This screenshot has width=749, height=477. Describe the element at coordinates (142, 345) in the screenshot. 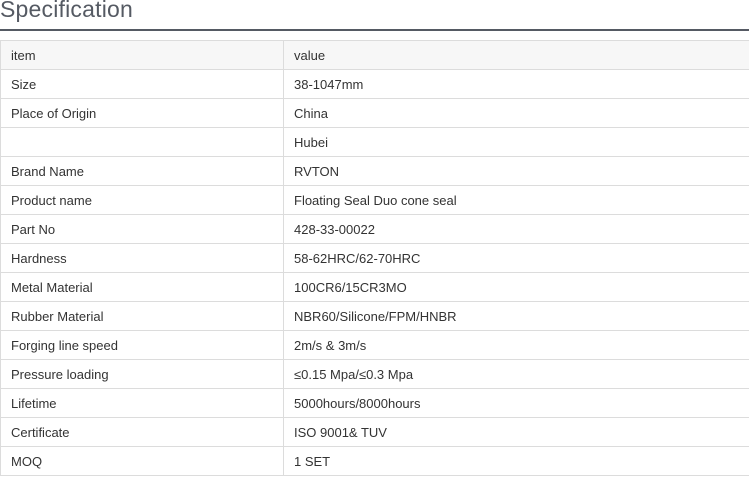

I see `row-item: Forging line speed` at that location.